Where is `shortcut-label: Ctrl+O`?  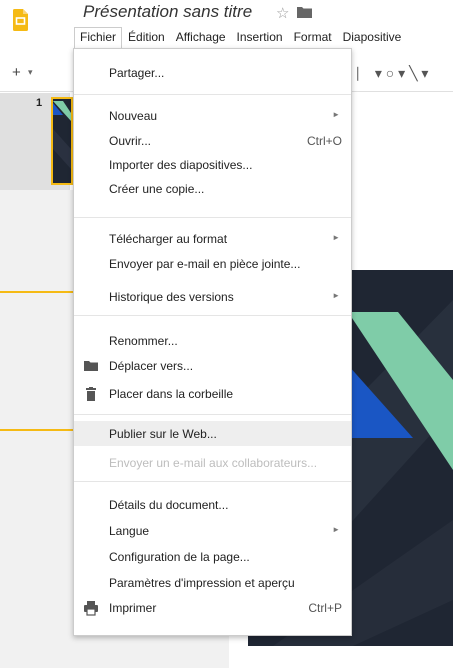
shortcut-label: Ctrl+O is located at coordinates (324, 141).